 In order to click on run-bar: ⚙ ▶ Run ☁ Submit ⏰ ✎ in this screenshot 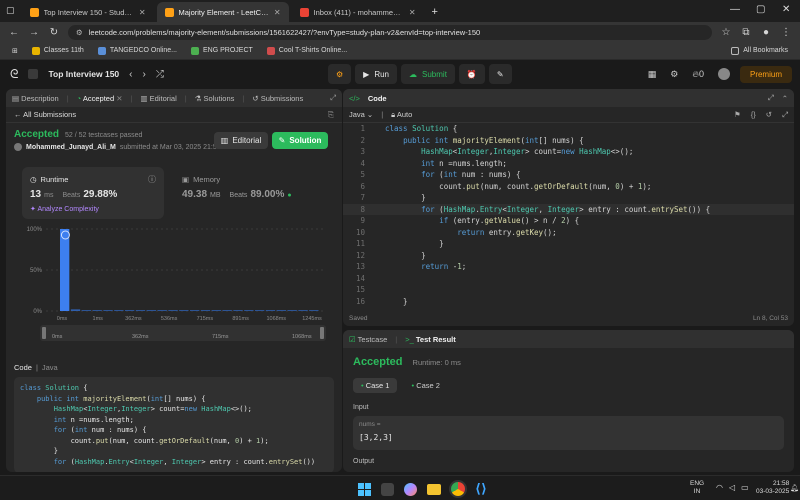, I will do `click(420, 74)`.